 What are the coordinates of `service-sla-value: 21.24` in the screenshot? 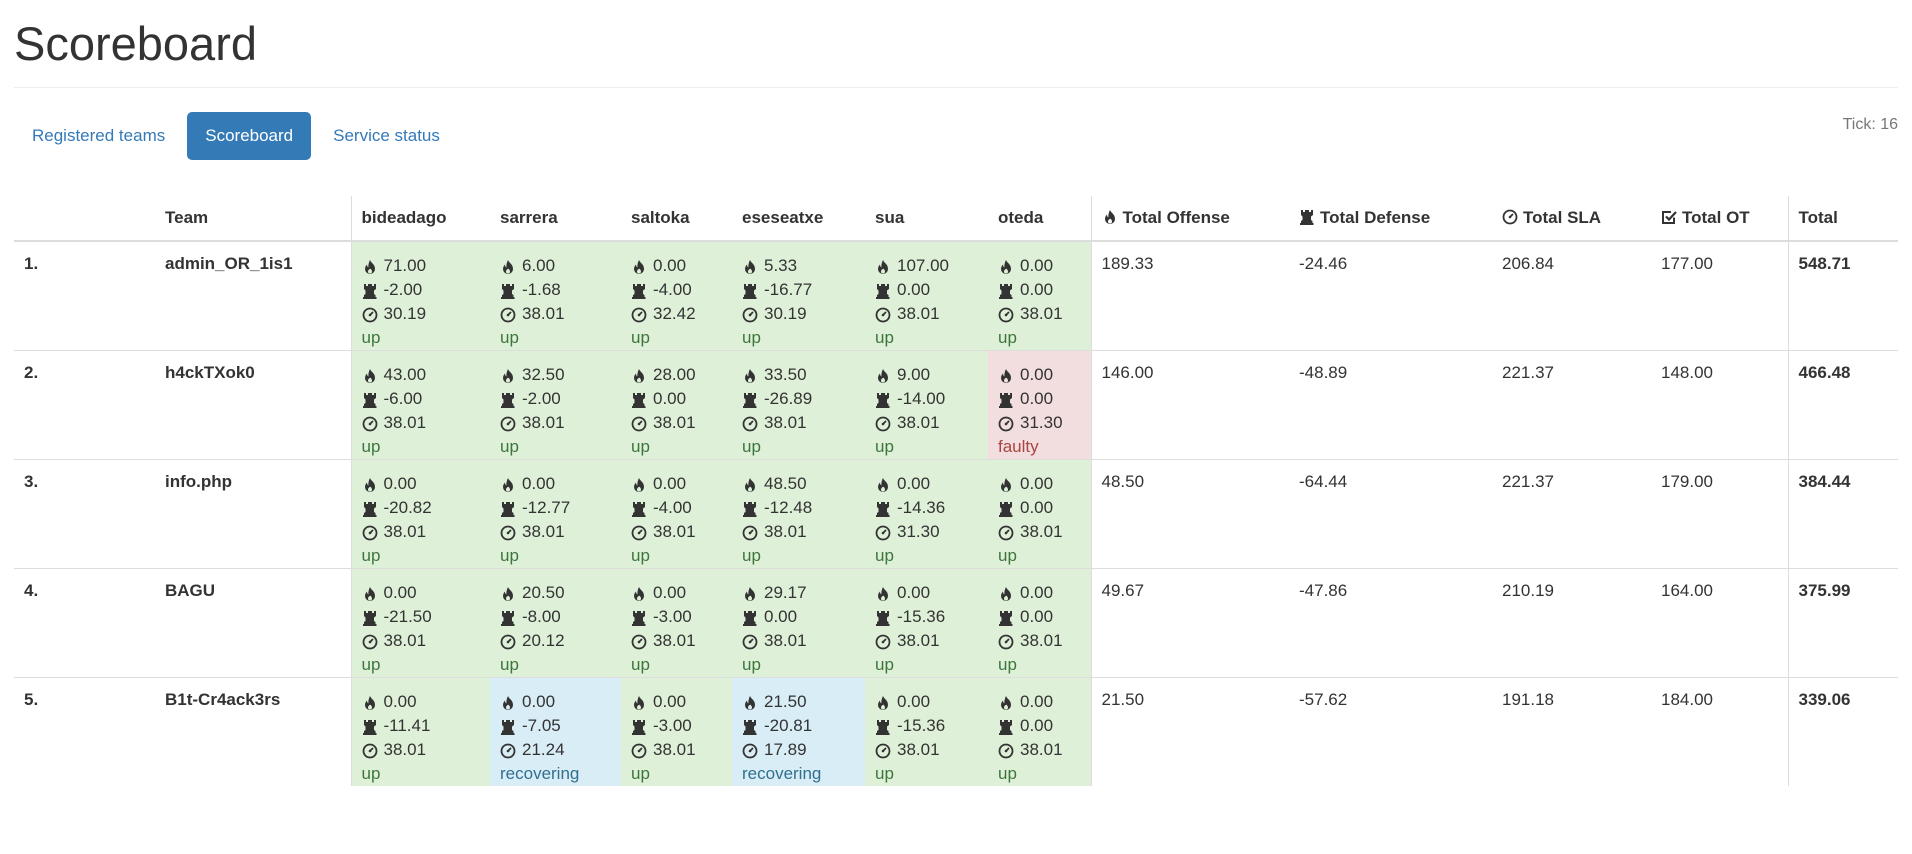 It's located at (555, 750).